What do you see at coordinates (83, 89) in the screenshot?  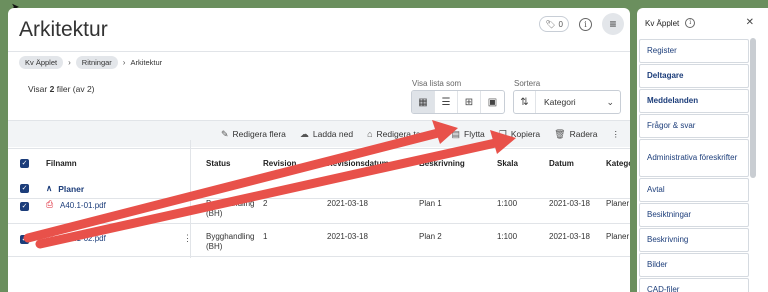 I see `showing-total: (av 2)` at bounding box center [83, 89].